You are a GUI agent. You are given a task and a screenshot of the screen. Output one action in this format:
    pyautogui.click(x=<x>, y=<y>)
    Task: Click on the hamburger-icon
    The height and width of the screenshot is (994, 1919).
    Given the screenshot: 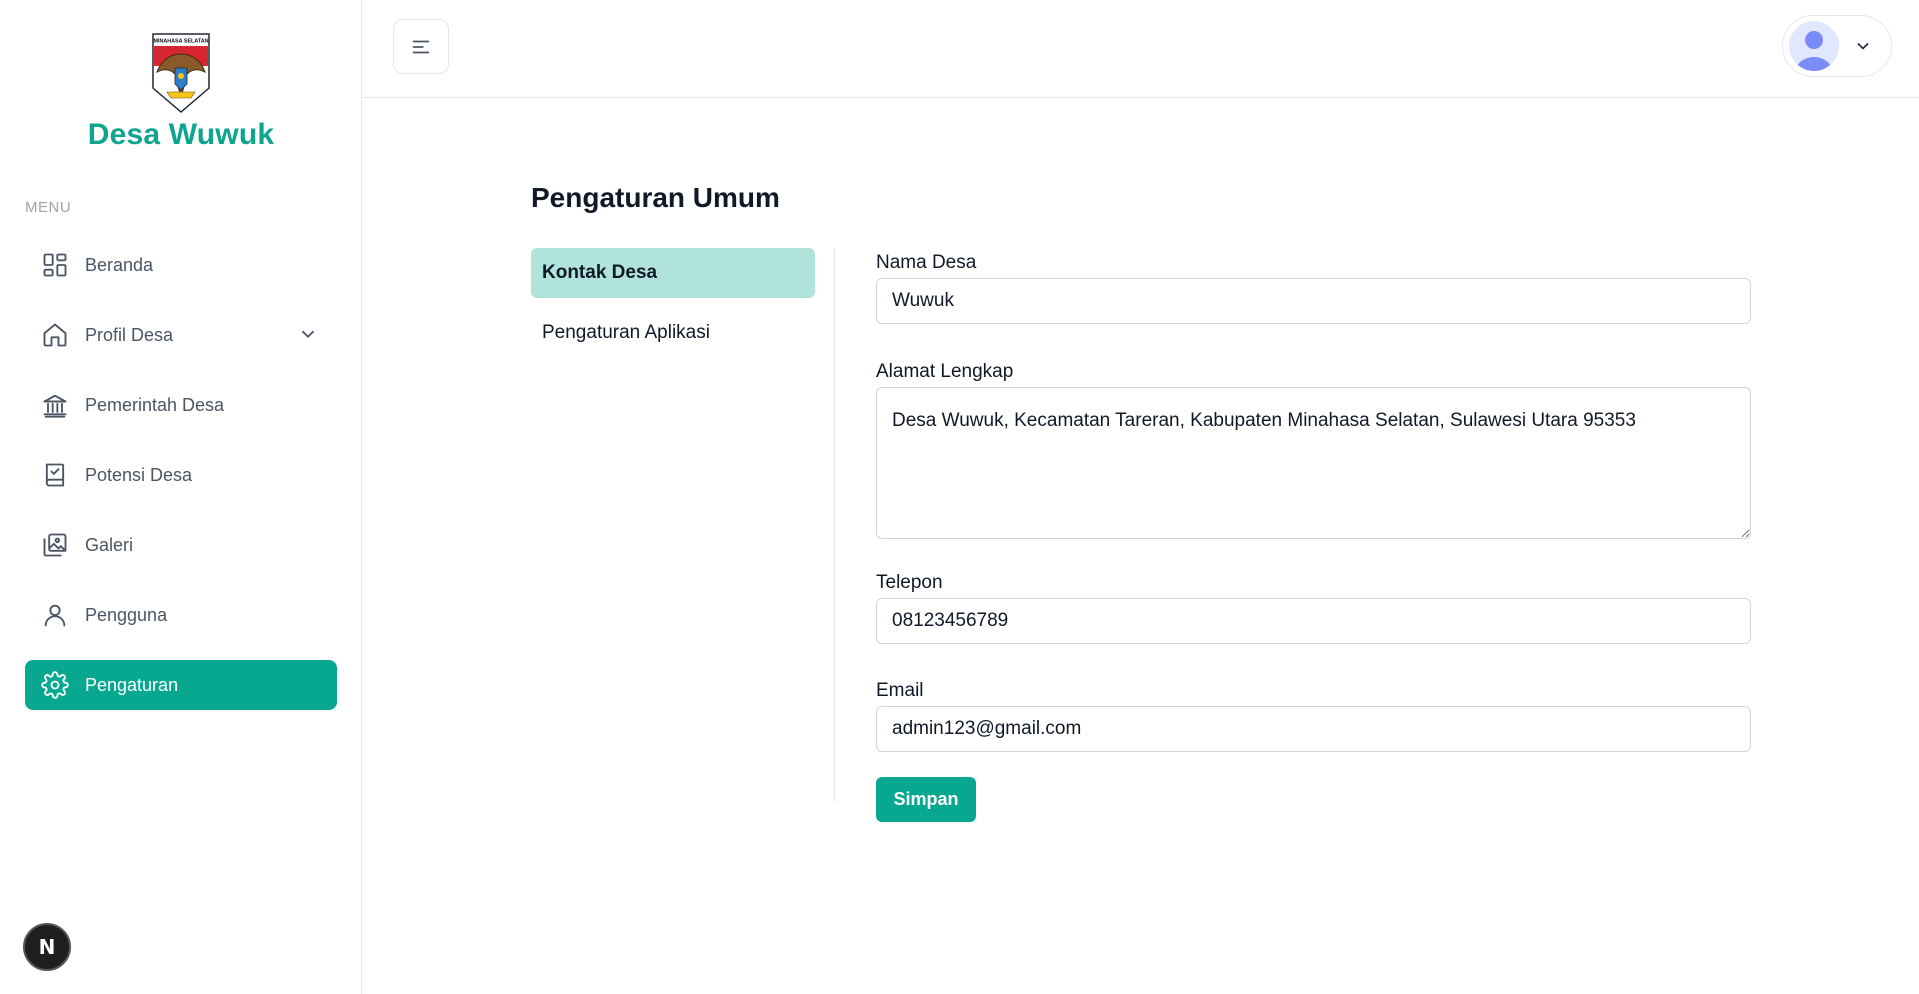 What is the action you would take?
    pyautogui.click(x=421, y=46)
    